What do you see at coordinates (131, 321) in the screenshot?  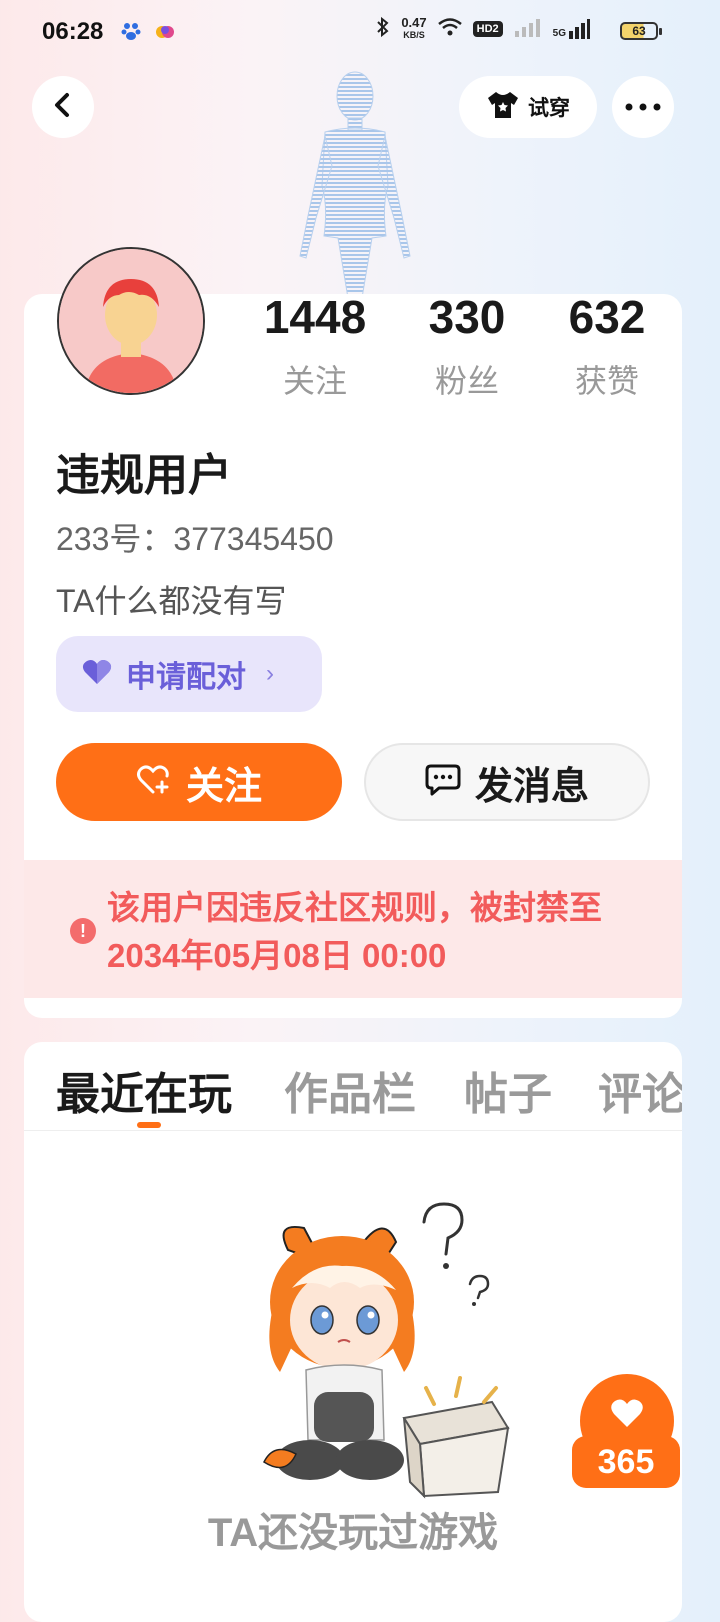 I see `user-avatar` at bounding box center [131, 321].